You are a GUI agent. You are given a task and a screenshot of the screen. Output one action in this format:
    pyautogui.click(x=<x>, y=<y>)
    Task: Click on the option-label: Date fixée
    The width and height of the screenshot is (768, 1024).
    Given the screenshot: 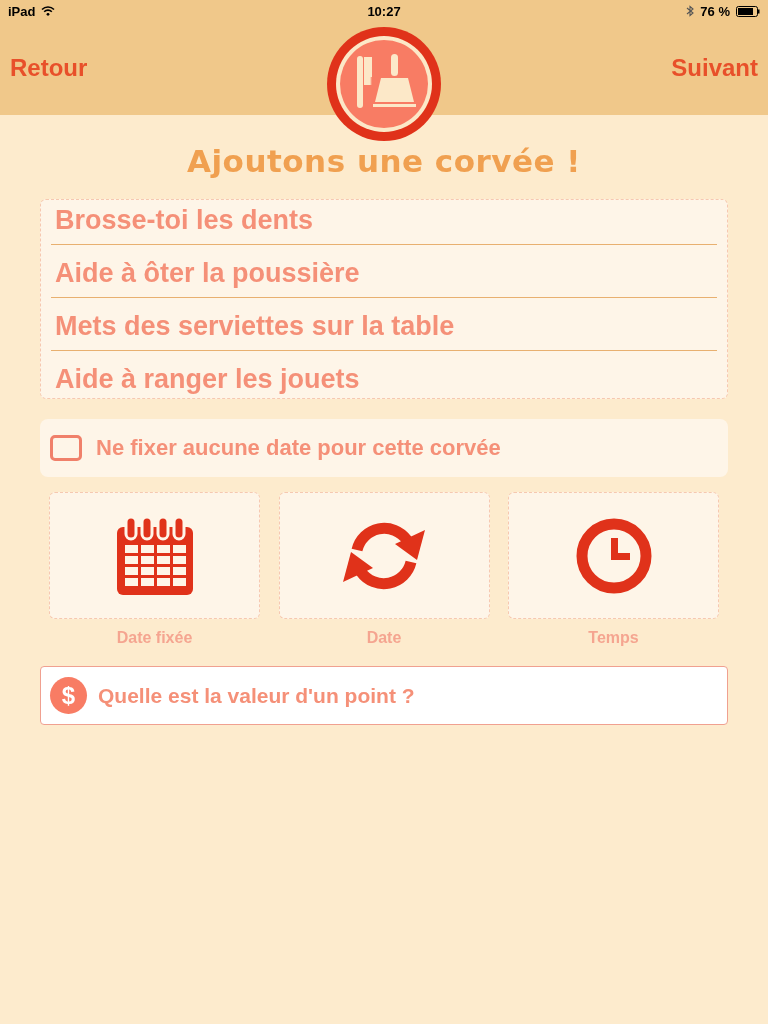 What is the action you would take?
    pyautogui.click(x=154, y=638)
    